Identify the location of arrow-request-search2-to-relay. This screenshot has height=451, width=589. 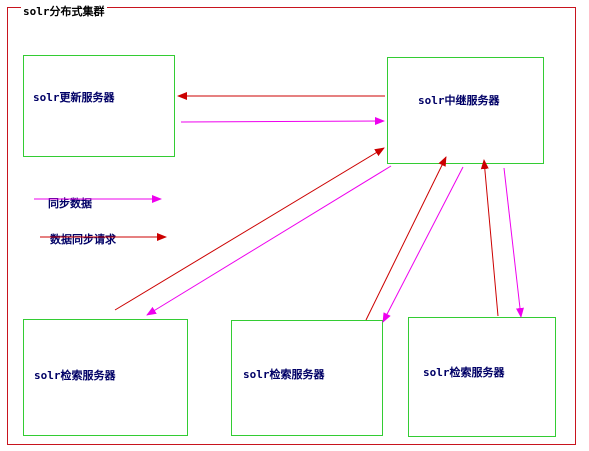
(406, 238).